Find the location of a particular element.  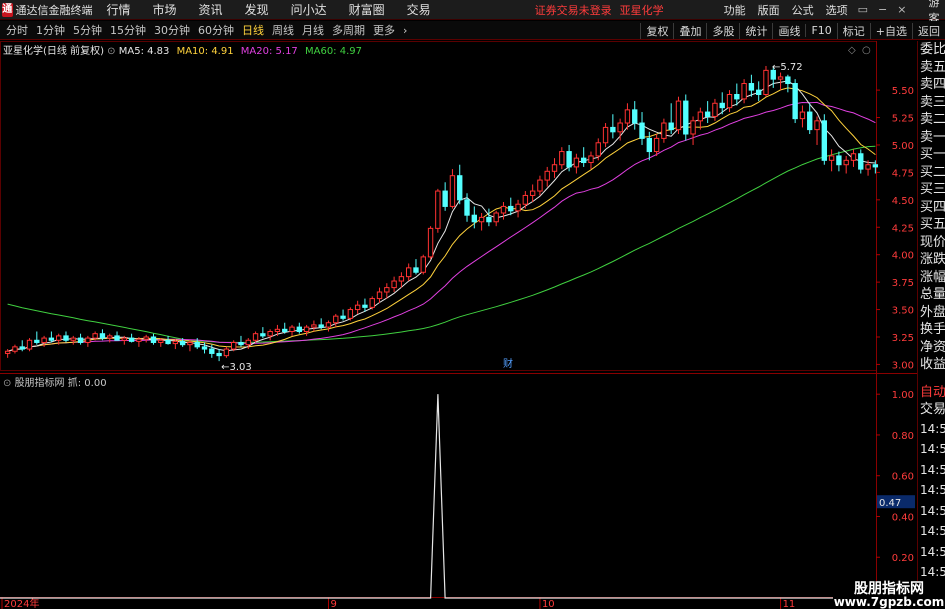

stats-button: 统计 is located at coordinates (755, 30).